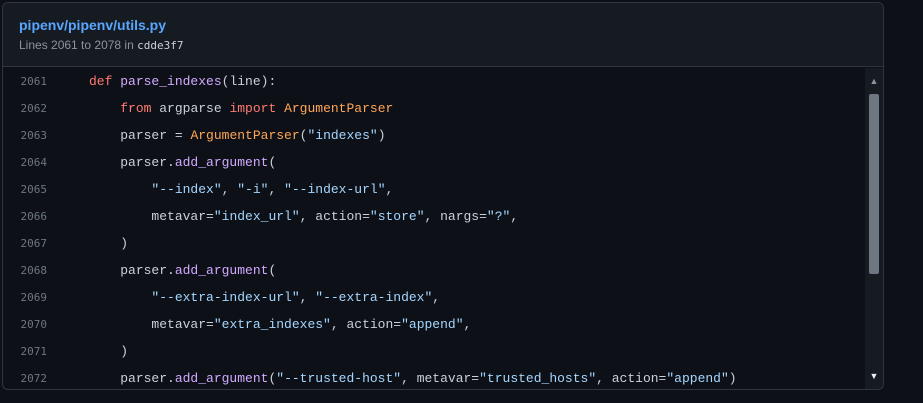 Image resolution: width=923 pixels, height=403 pixels. What do you see at coordinates (498, 216) in the screenshot?
I see `code-token: "?"` at bounding box center [498, 216].